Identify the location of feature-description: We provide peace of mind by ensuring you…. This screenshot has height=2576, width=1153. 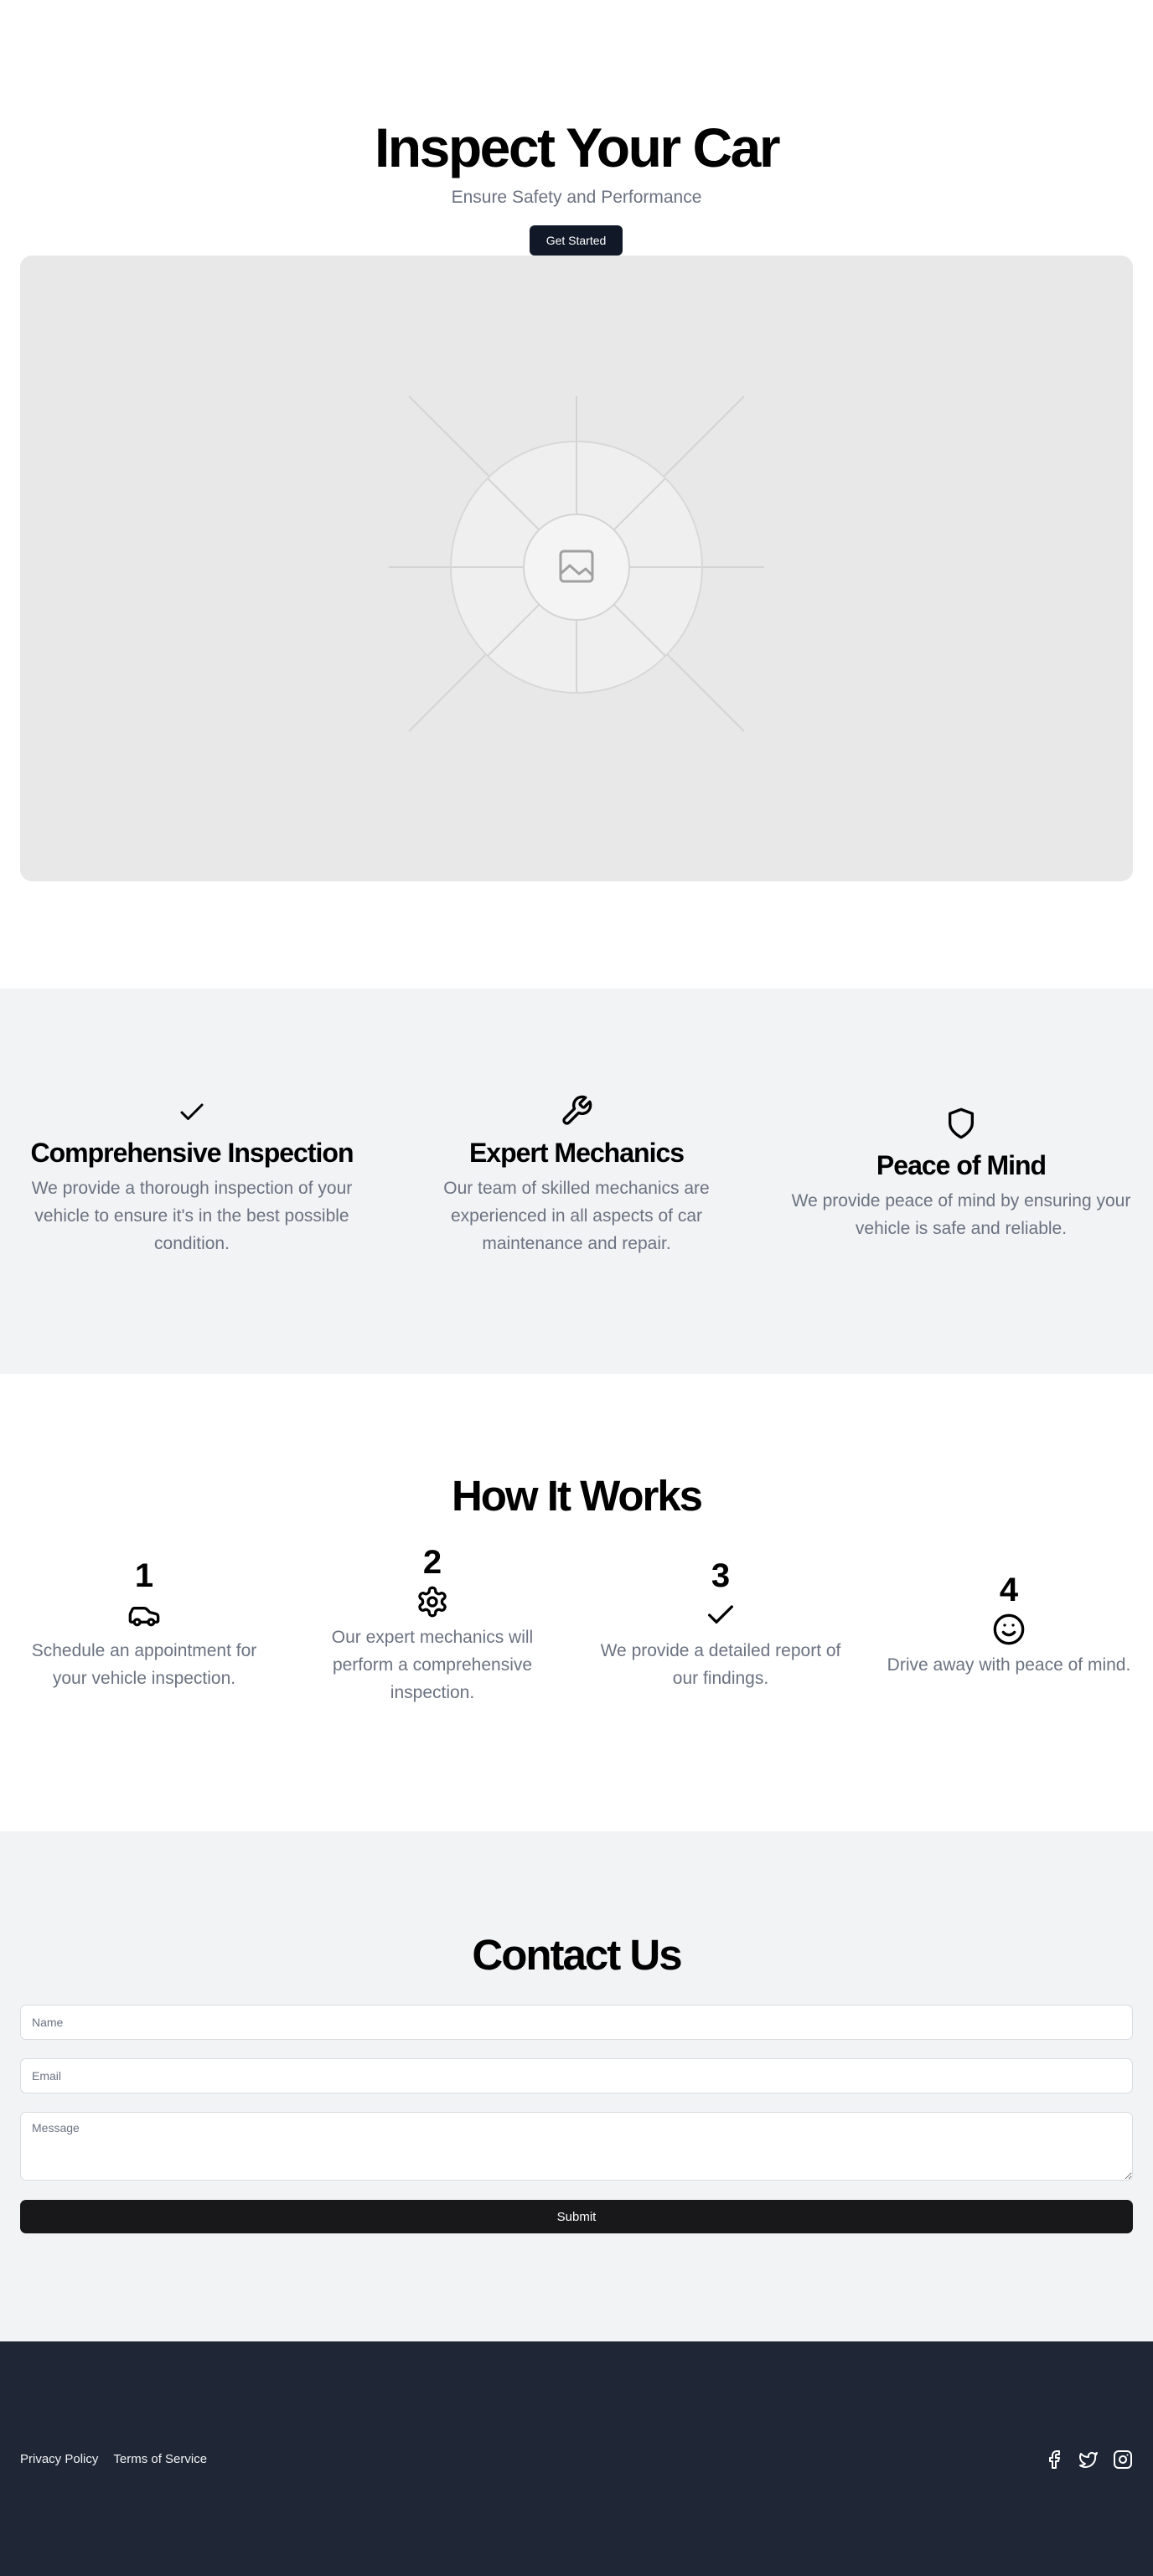
(961, 1214).